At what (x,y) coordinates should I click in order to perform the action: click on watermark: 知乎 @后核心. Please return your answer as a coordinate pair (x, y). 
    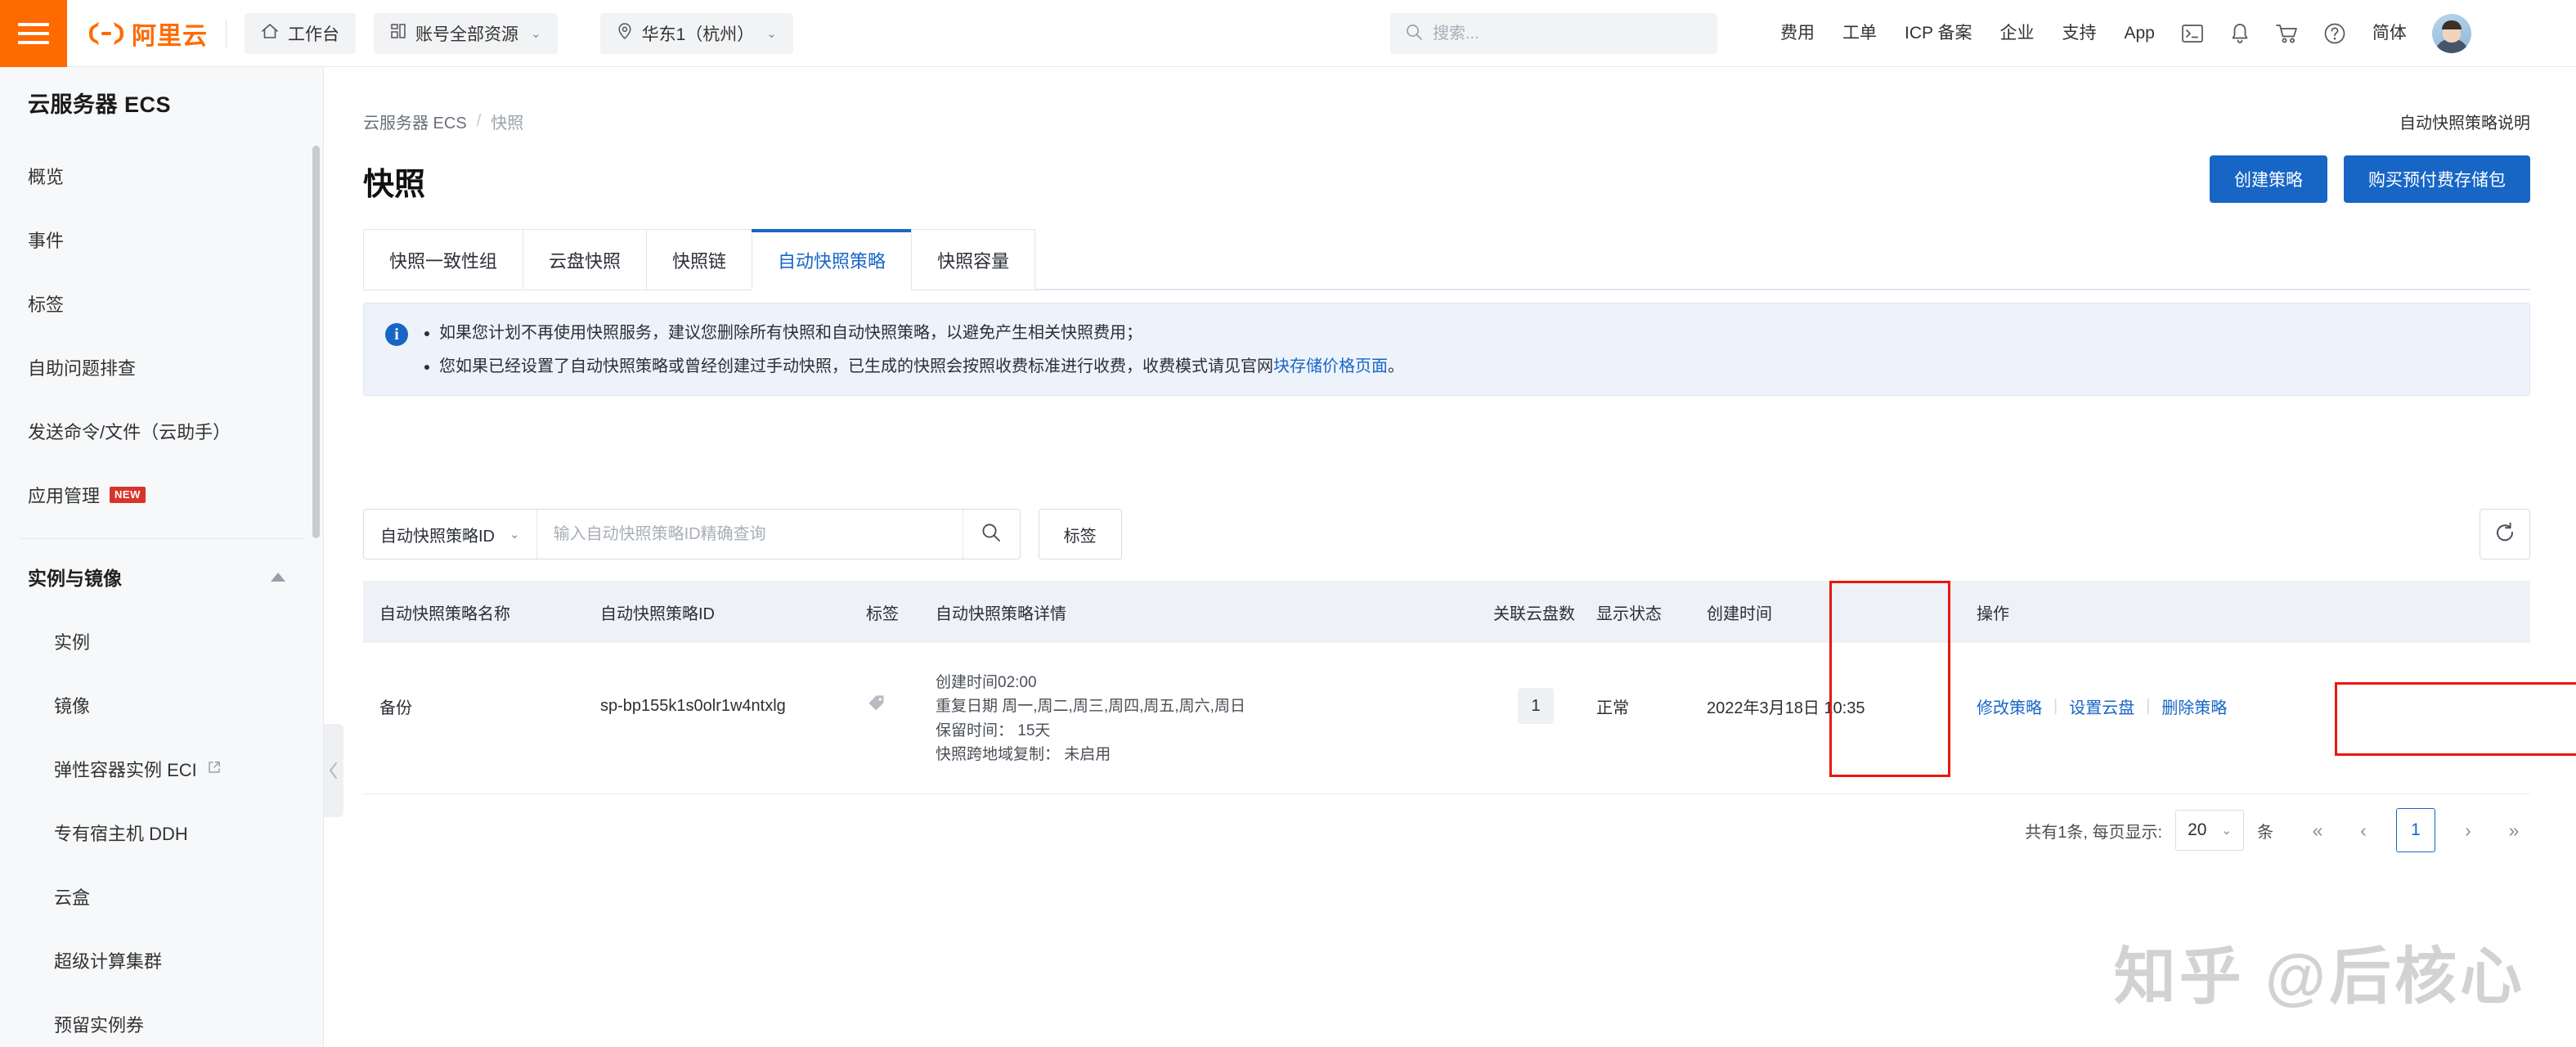
    Looking at the image, I should click on (2319, 977).